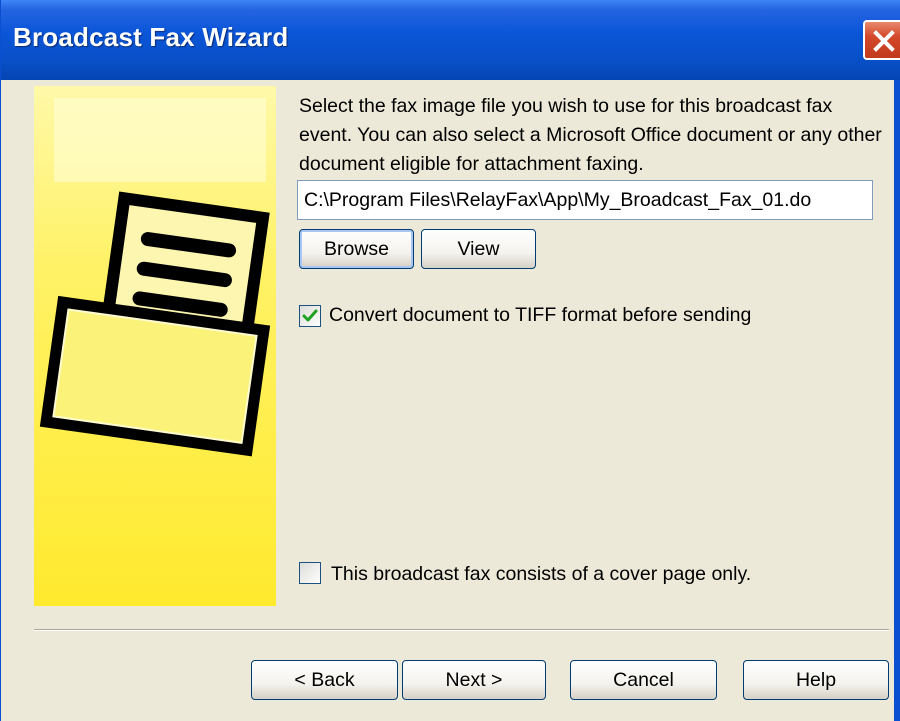 The image size is (900, 721). I want to click on help-button: Help, so click(816, 680).